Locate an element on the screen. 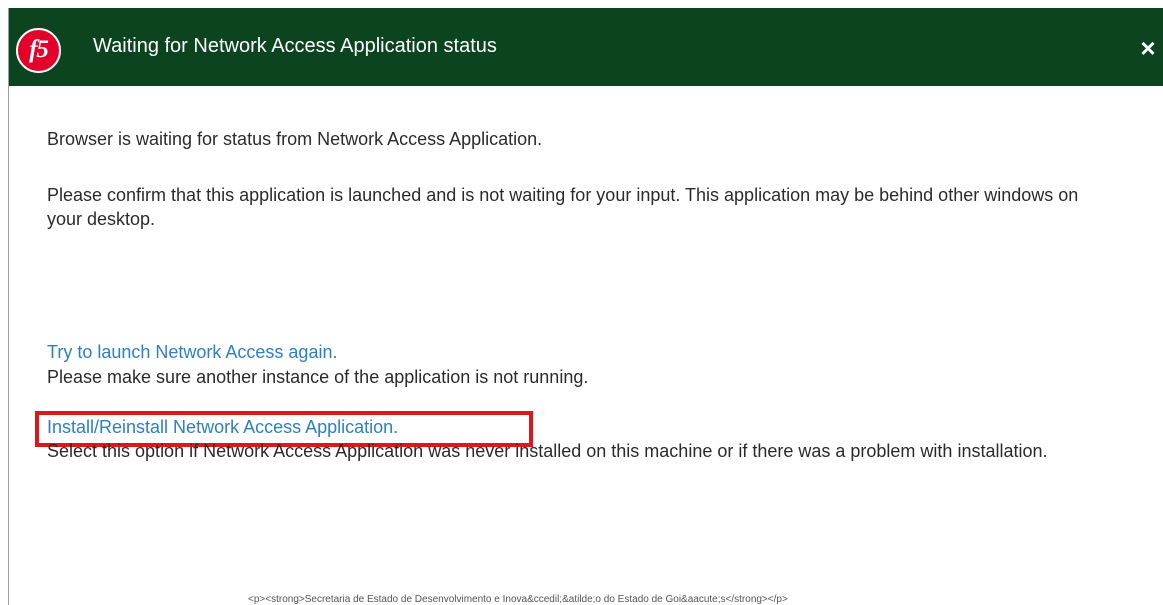 This screenshot has height=605, width=1163. f5-logo-icon: f5 is located at coordinates (38, 50).